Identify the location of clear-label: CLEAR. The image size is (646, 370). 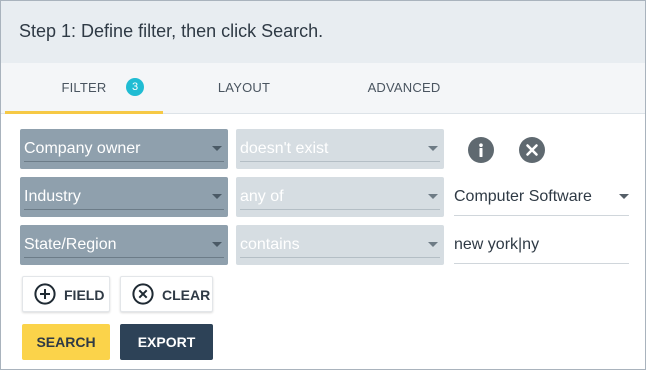
(186, 295).